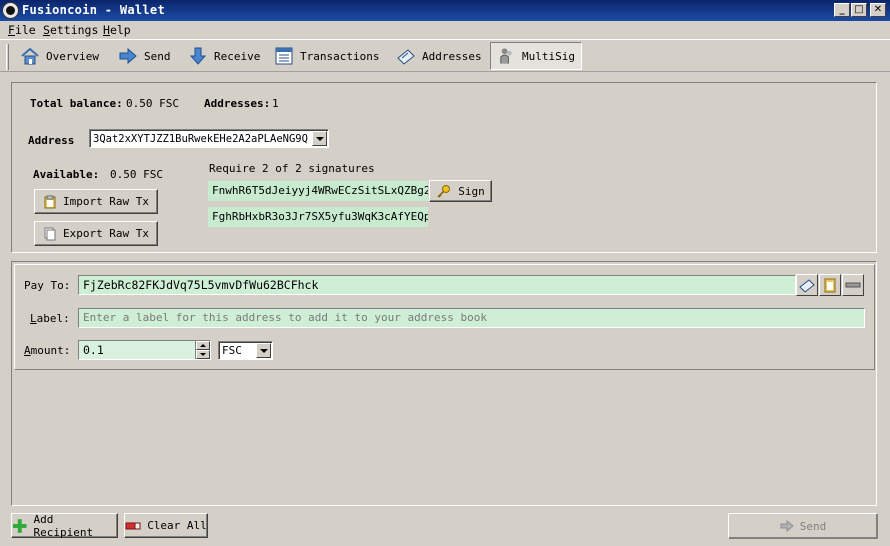 Image resolution: width=890 pixels, height=546 pixels. I want to click on tab-send: Send, so click(144, 56).